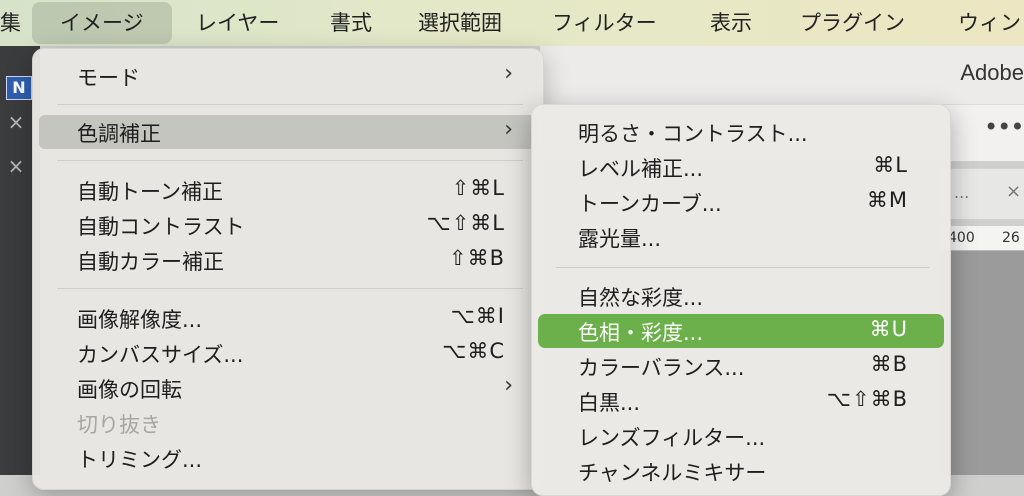 This screenshot has height=496, width=1024. Describe the element at coordinates (731, 23) in the screenshot. I see `menubar-item-view: 表示` at that location.